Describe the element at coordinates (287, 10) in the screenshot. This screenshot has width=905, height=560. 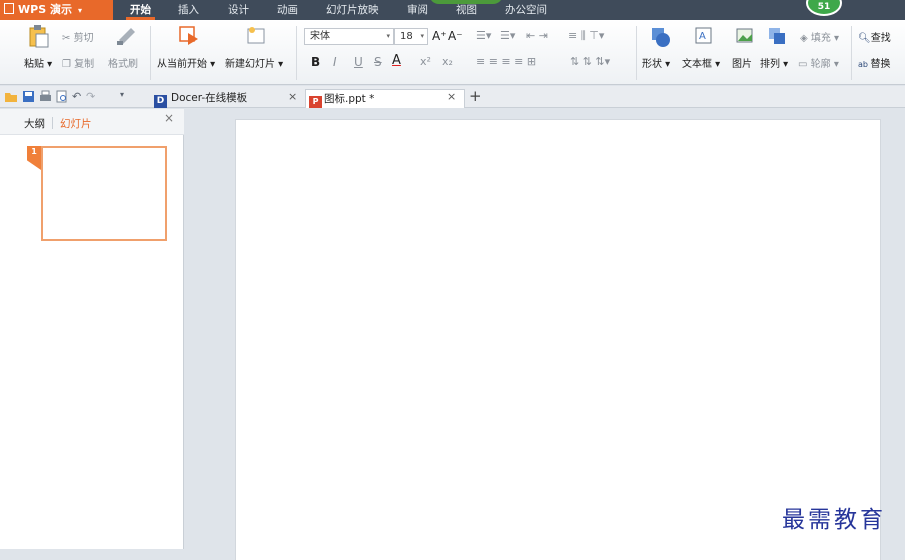
I see `tab-animation: 动画` at that location.